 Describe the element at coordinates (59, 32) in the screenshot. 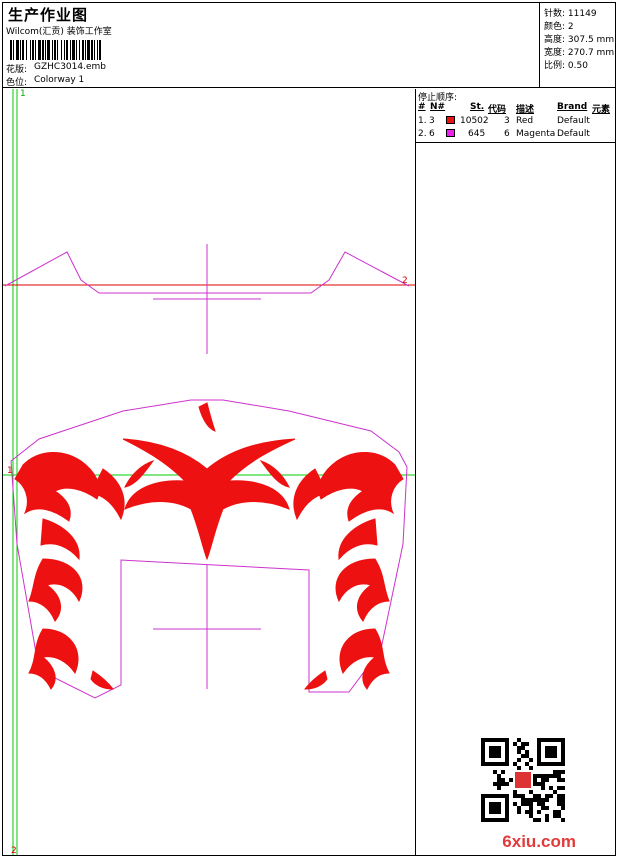

I see `studio-name: Wilcom(汇贡) 装饰工作室` at that location.